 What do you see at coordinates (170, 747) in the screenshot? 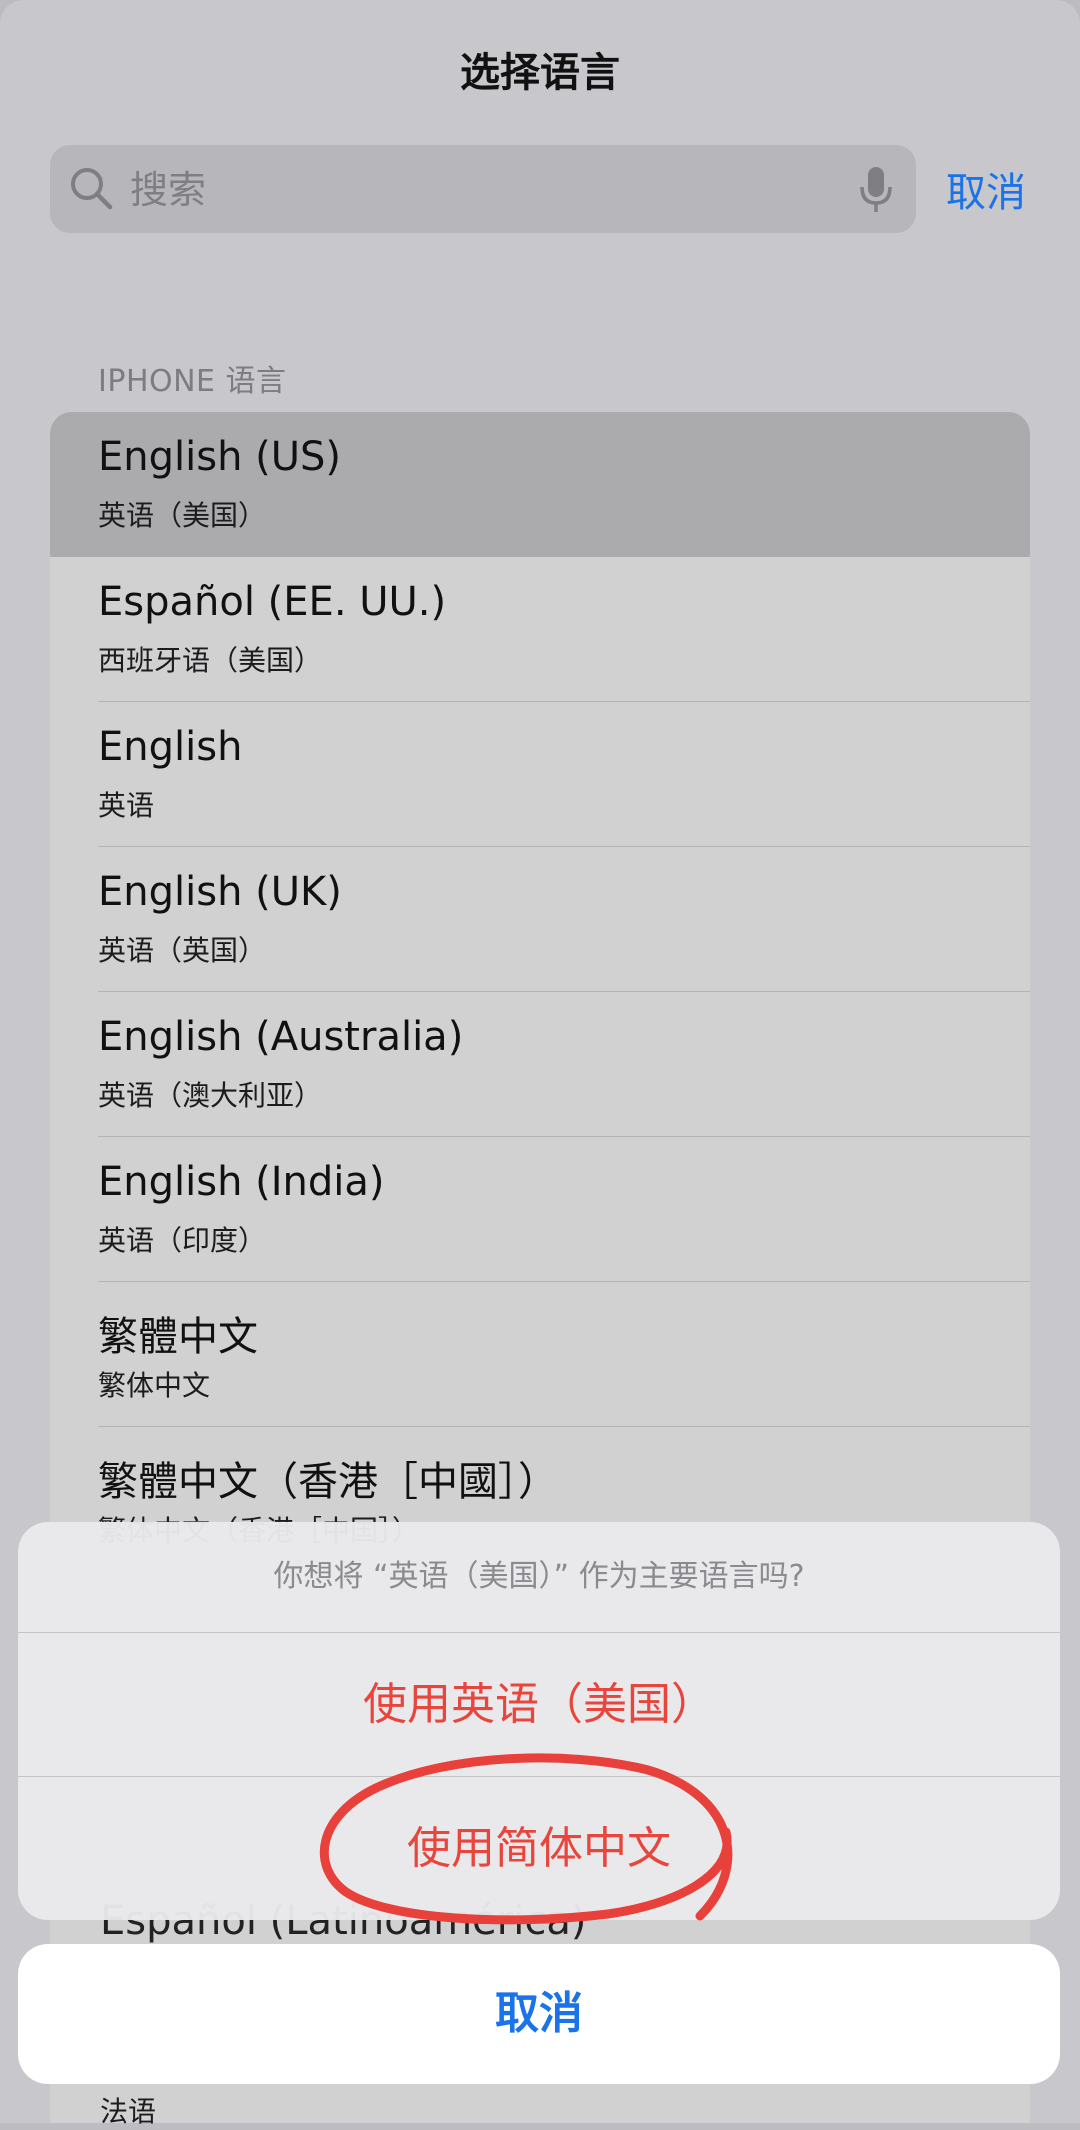
I see `language-native-name: English` at bounding box center [170, 747].